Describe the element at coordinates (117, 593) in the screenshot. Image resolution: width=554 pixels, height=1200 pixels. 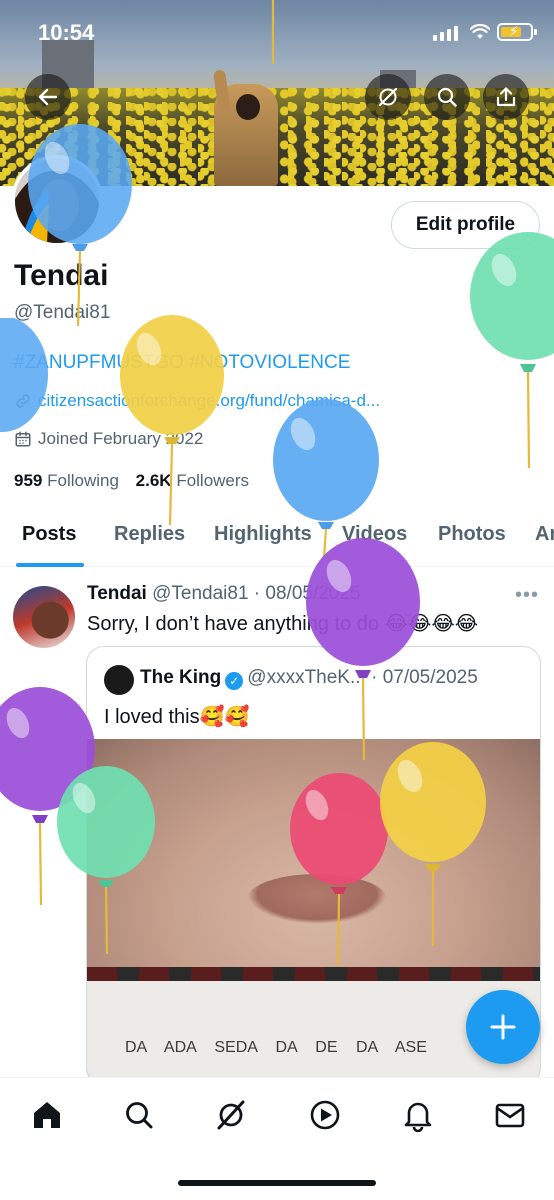
I see `post-author: Tendai` at that location.